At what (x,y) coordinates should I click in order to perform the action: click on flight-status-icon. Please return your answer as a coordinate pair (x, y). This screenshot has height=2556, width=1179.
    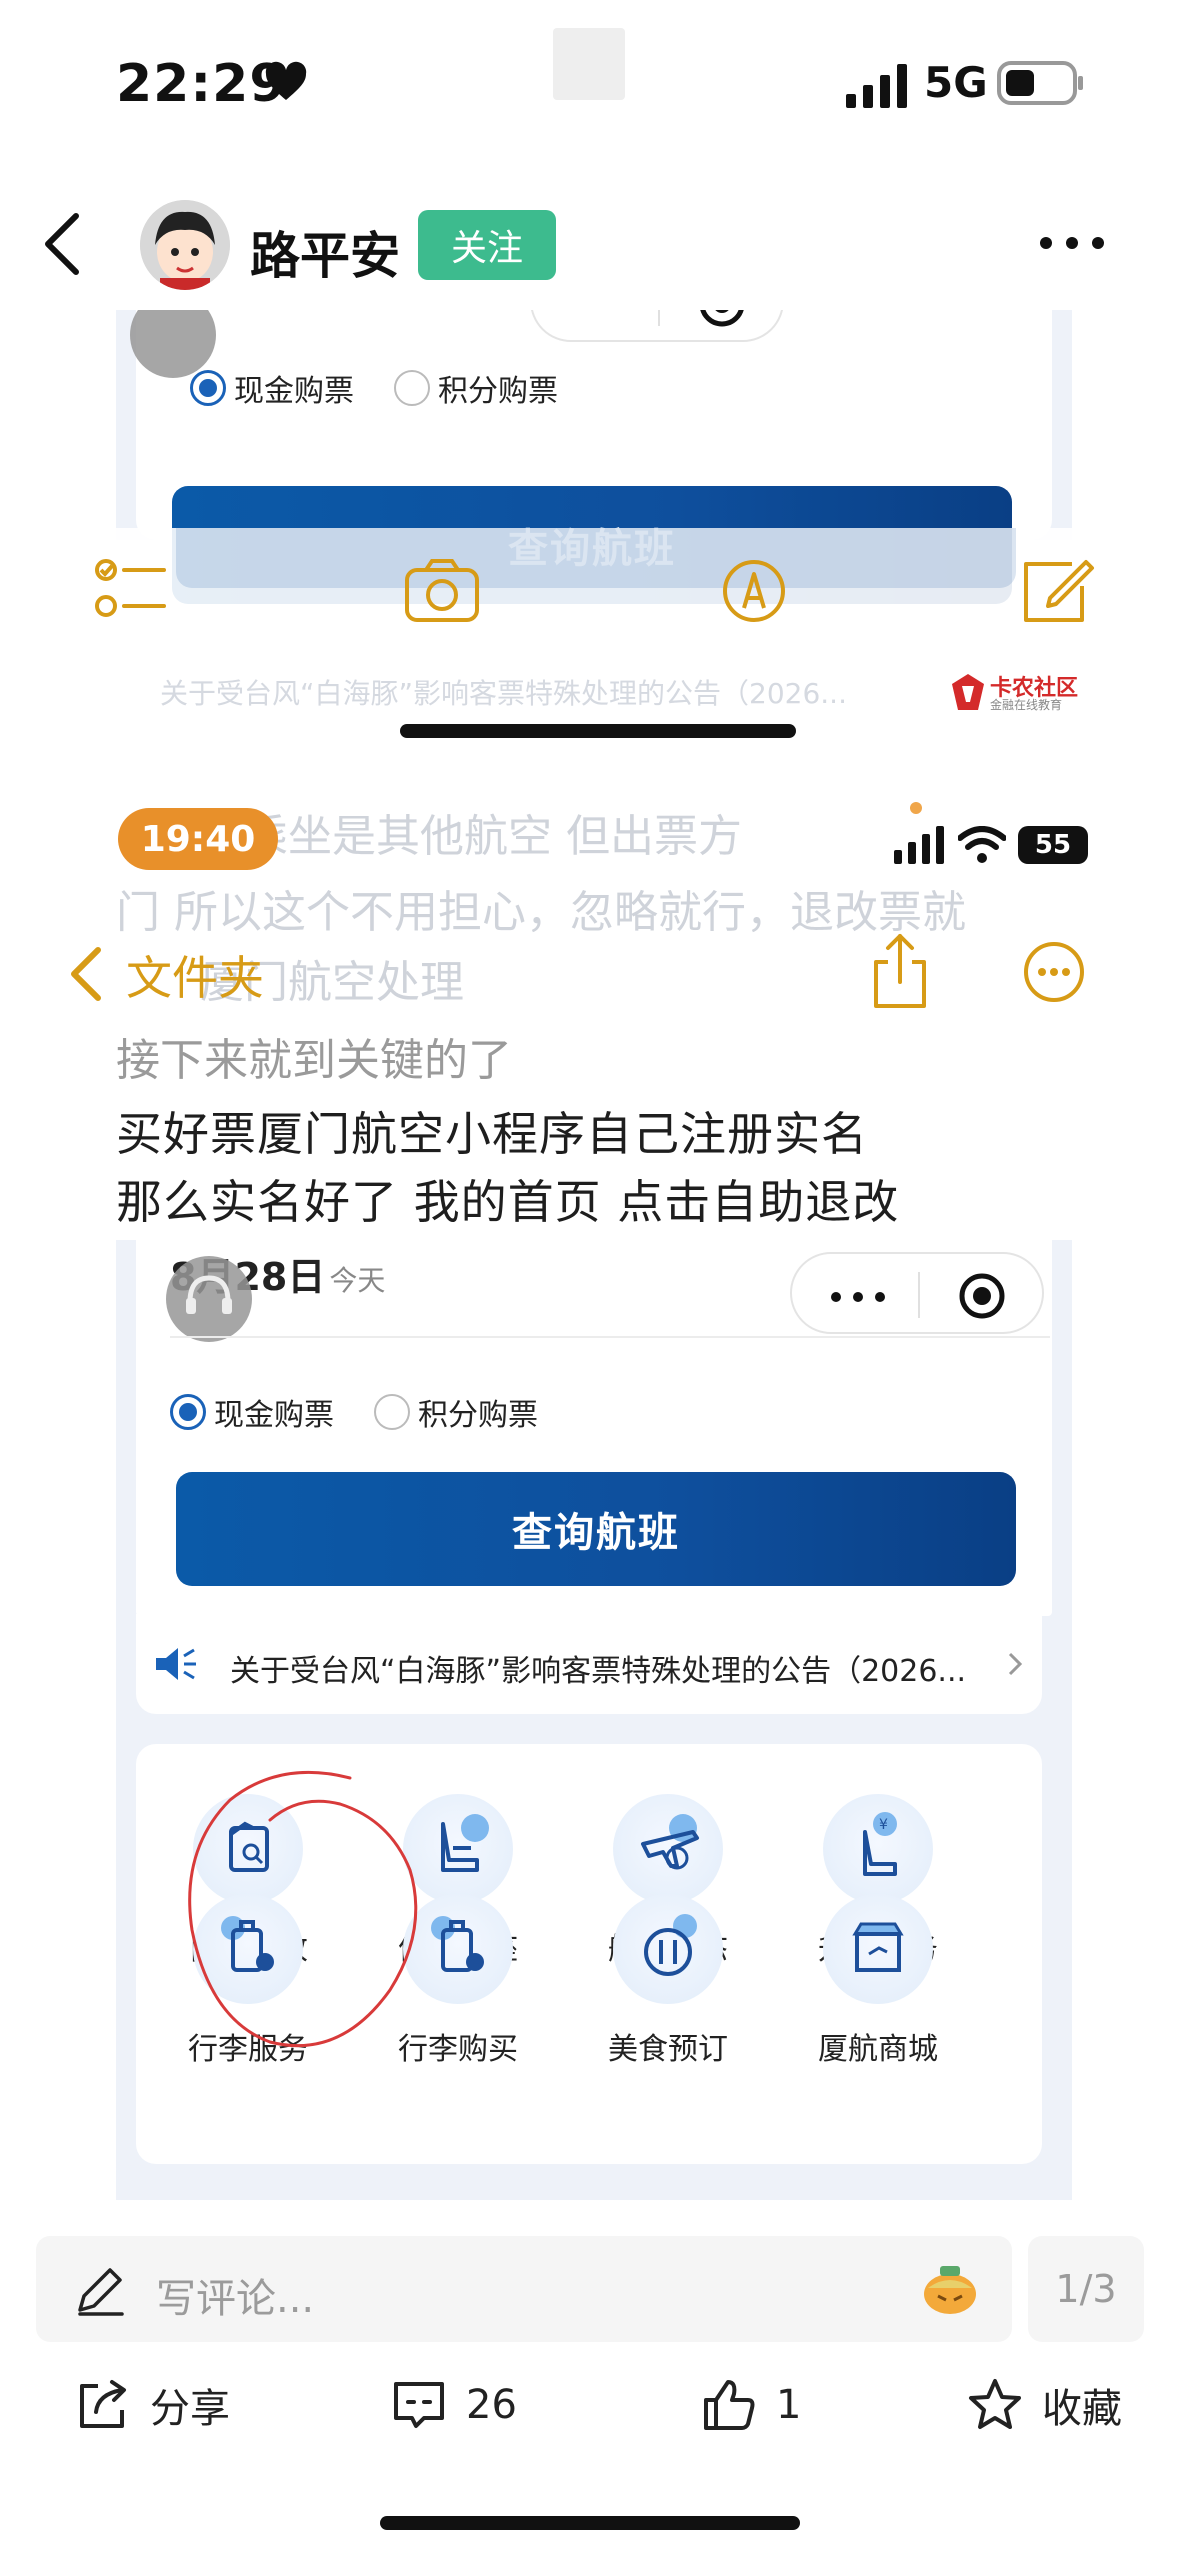
    Looking at the image, I should click on (668, 1849).